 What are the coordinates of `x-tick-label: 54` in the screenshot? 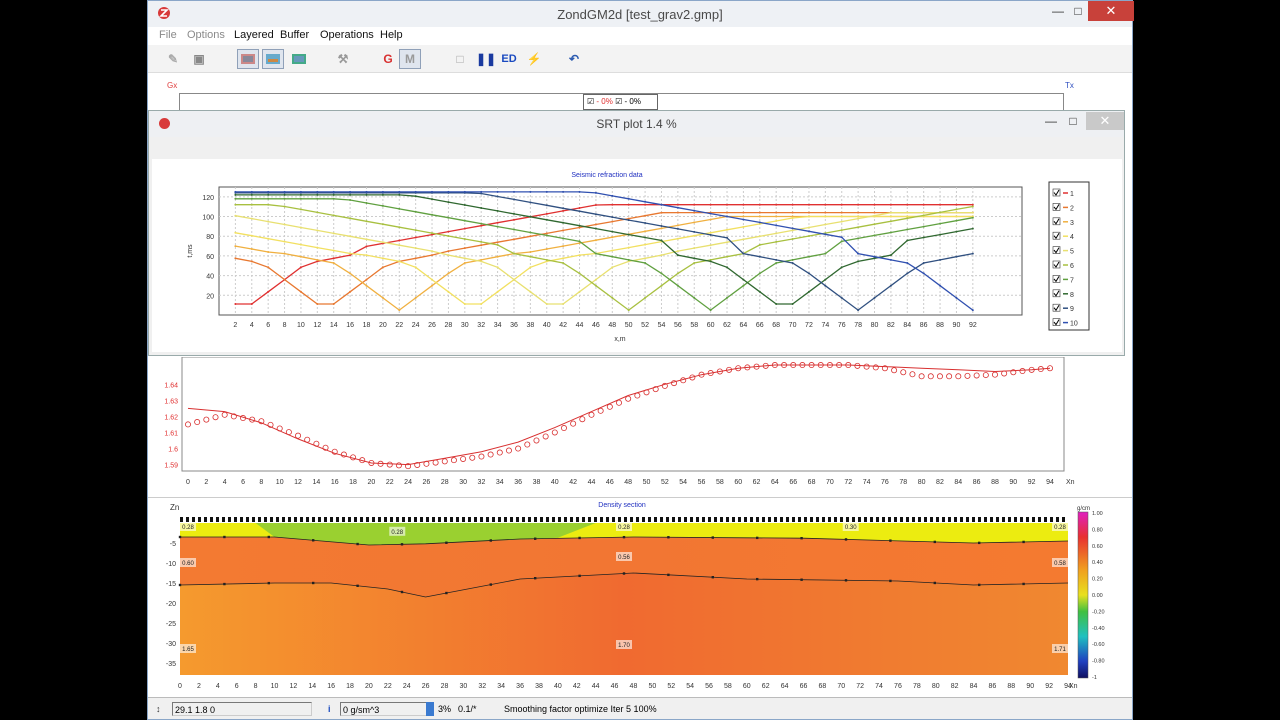 It's located at (662, 325).